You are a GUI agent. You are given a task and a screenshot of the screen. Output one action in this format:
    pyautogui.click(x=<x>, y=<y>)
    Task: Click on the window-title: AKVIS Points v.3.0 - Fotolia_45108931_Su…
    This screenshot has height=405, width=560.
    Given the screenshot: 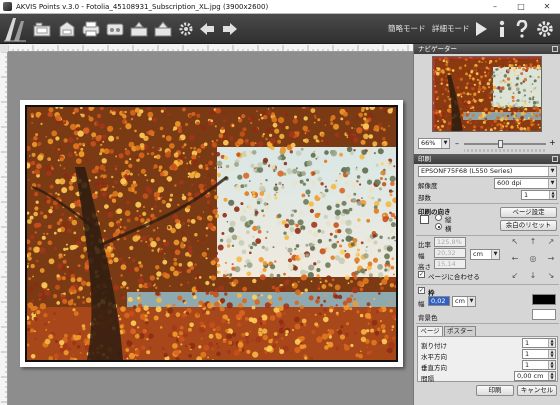 What is the action you would take?
    pyautogui.click(x=142, y=6)
    